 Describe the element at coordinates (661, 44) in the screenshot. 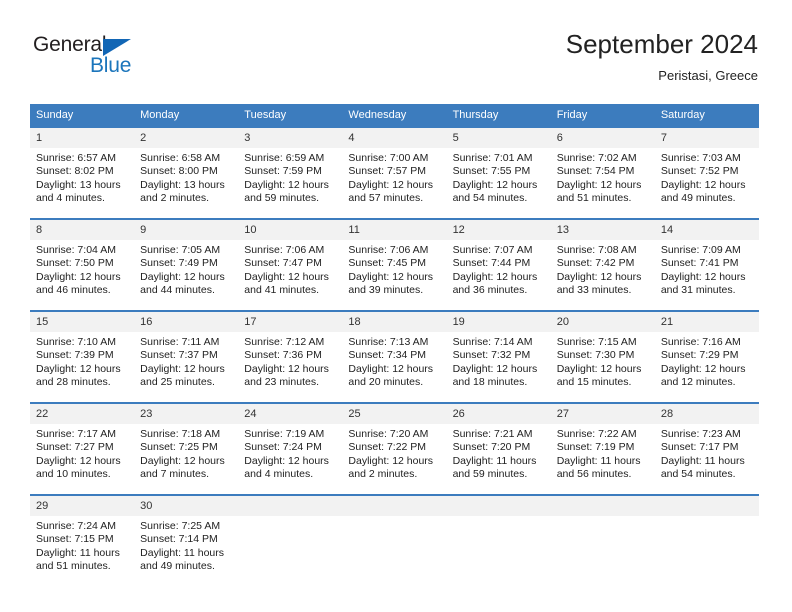

I see `page-title: September 2024` at that location.